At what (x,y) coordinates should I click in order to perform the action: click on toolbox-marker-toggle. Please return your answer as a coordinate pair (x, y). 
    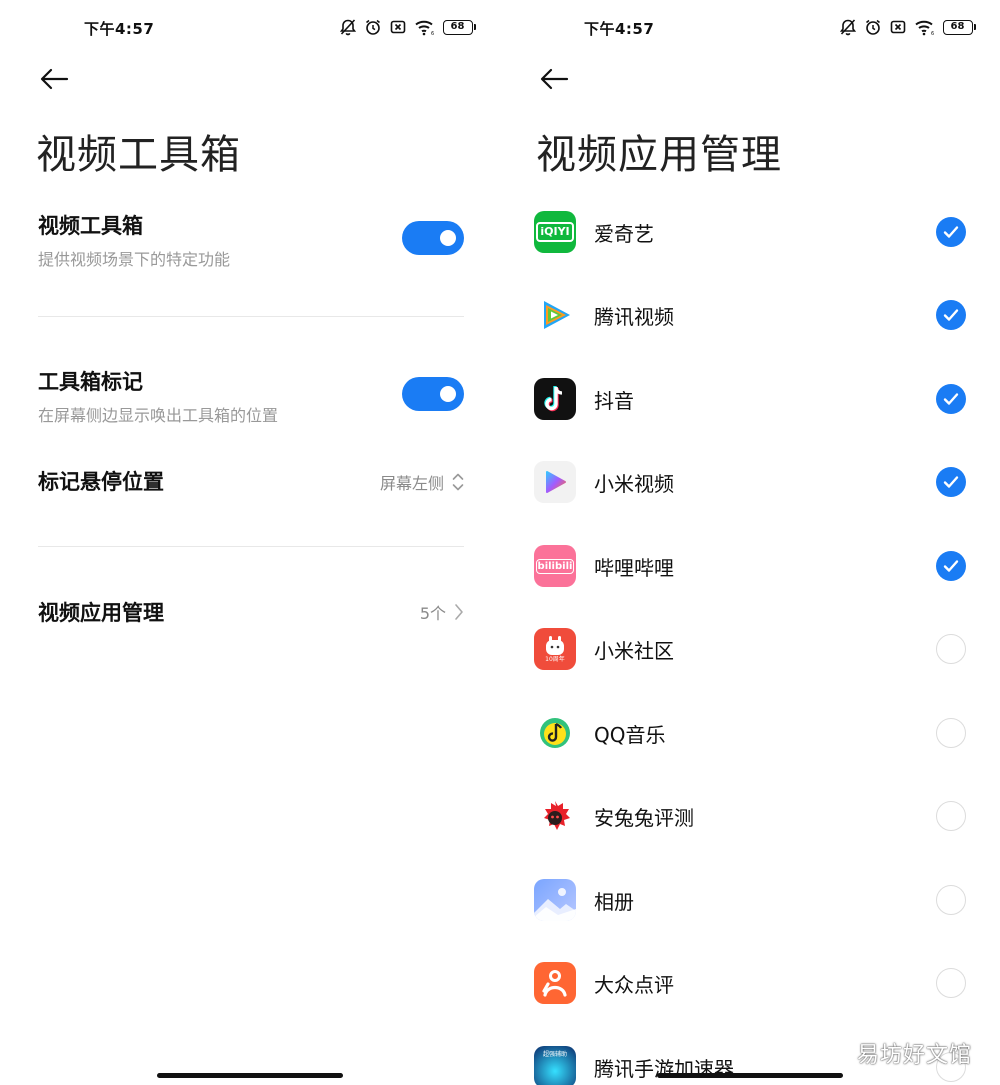
    Looking at the image, I should click on (433, 394).